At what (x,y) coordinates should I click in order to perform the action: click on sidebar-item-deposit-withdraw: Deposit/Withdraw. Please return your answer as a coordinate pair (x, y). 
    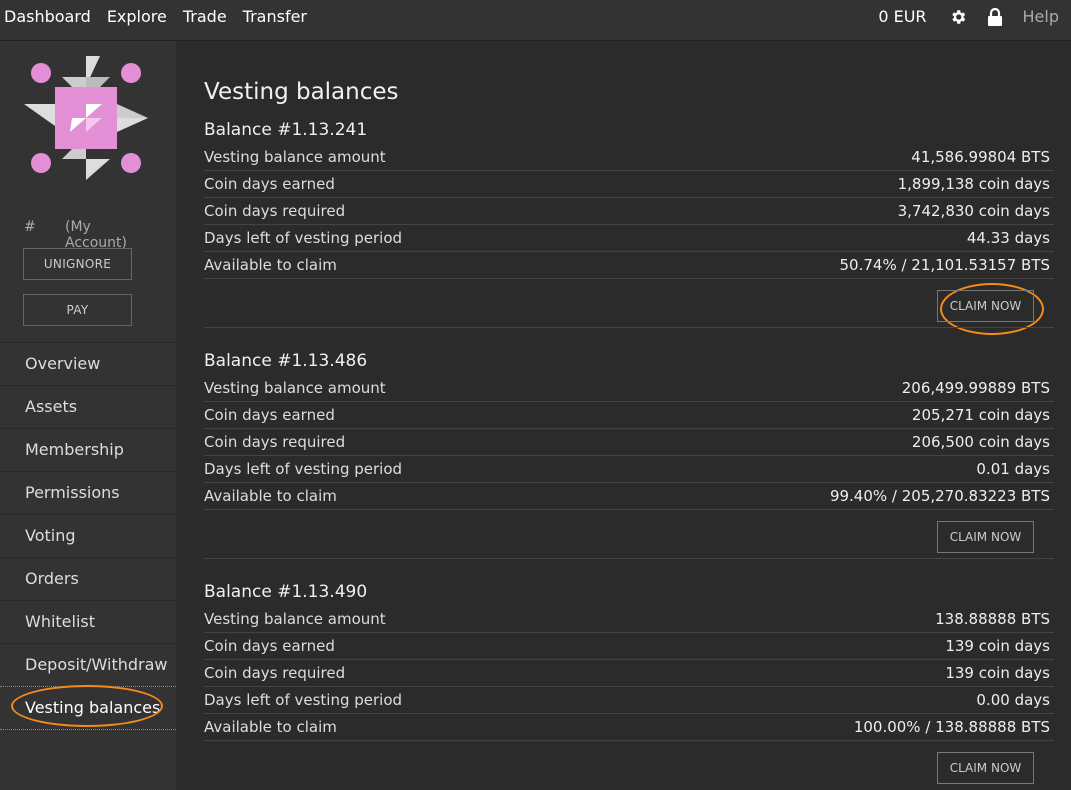
    Looking at the image, I should click on (88, 664).